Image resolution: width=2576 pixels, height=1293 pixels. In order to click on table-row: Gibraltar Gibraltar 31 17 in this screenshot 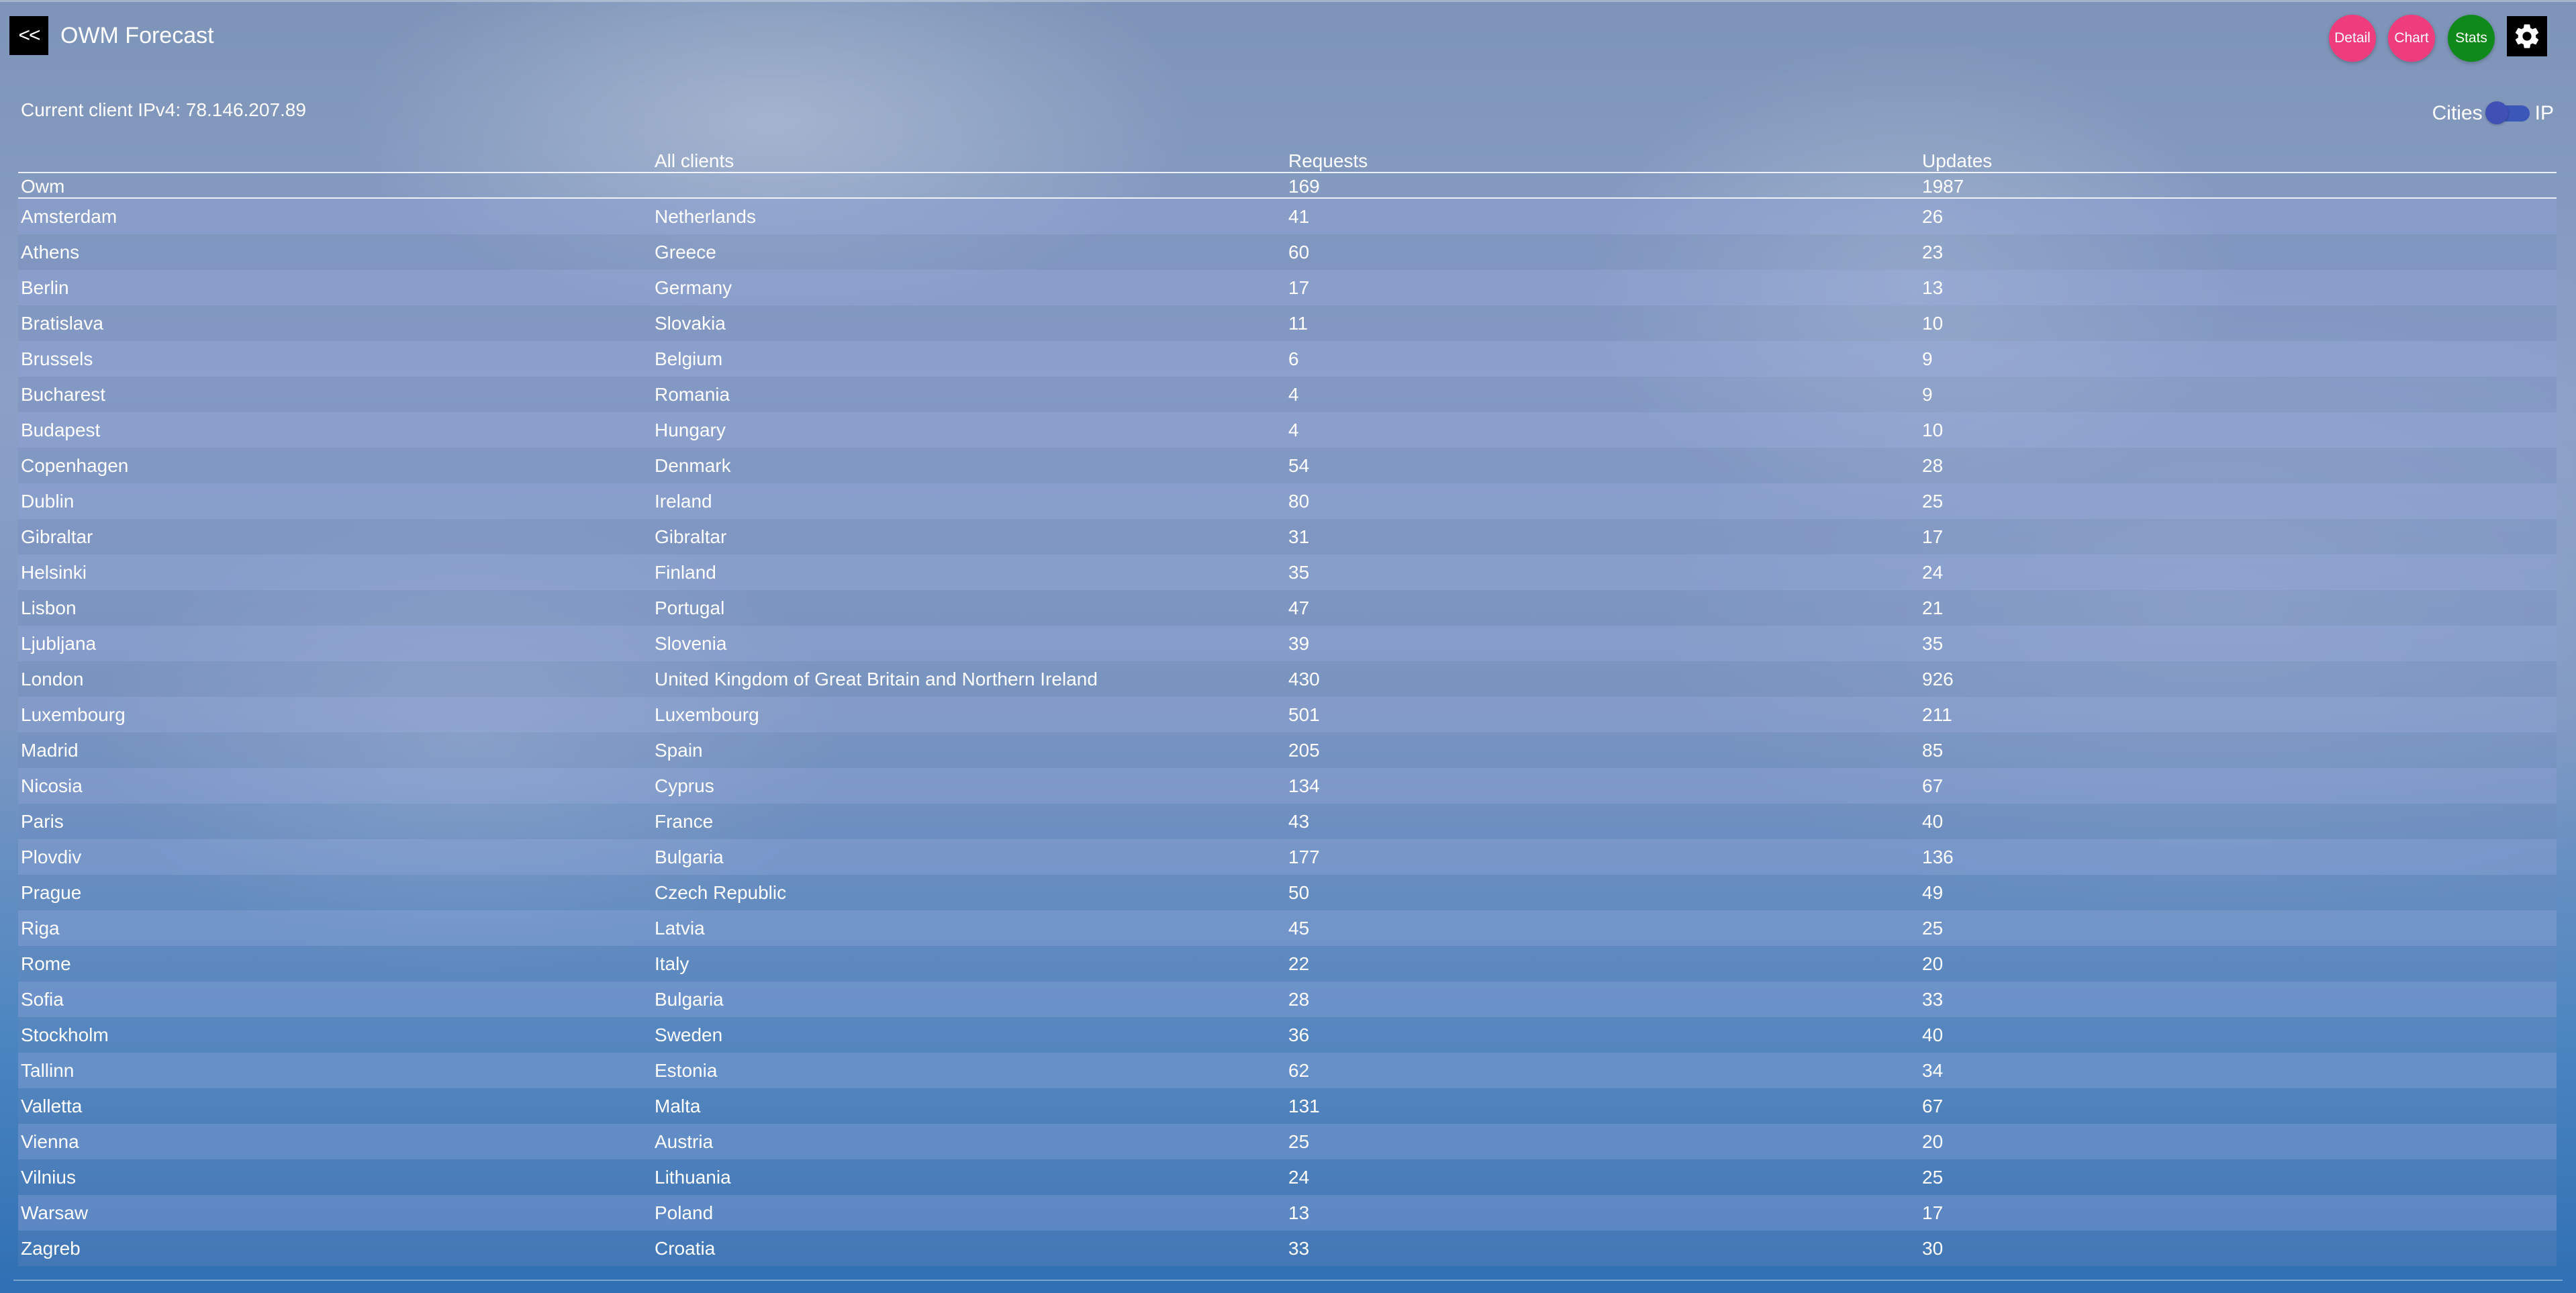, I will do `click(1287, 537)`.